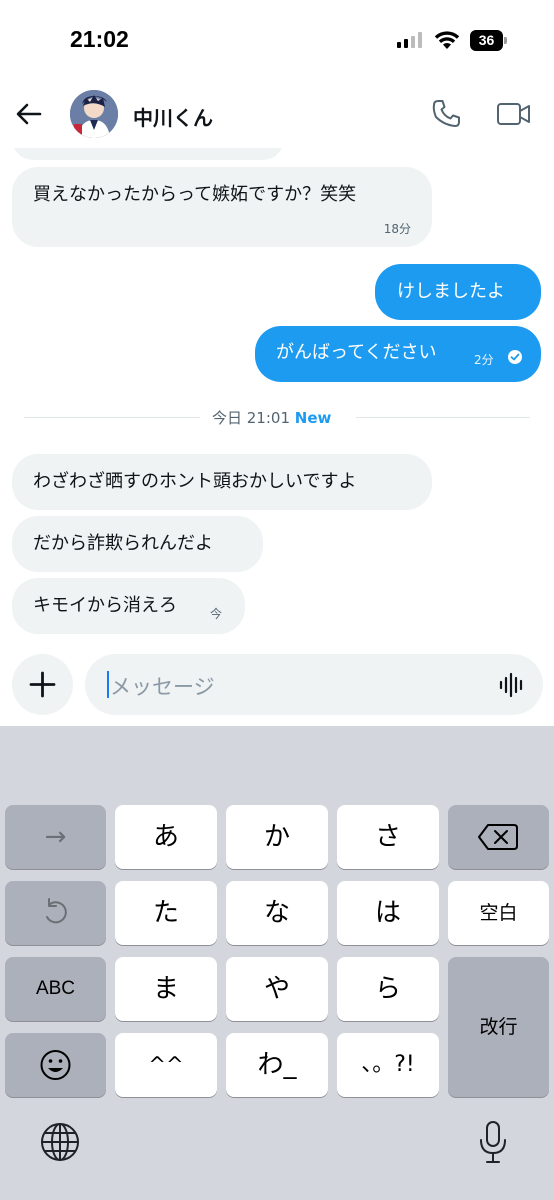 This screenshot has height=1200, width=554. I want to click on key-delete, so click(498, 837).